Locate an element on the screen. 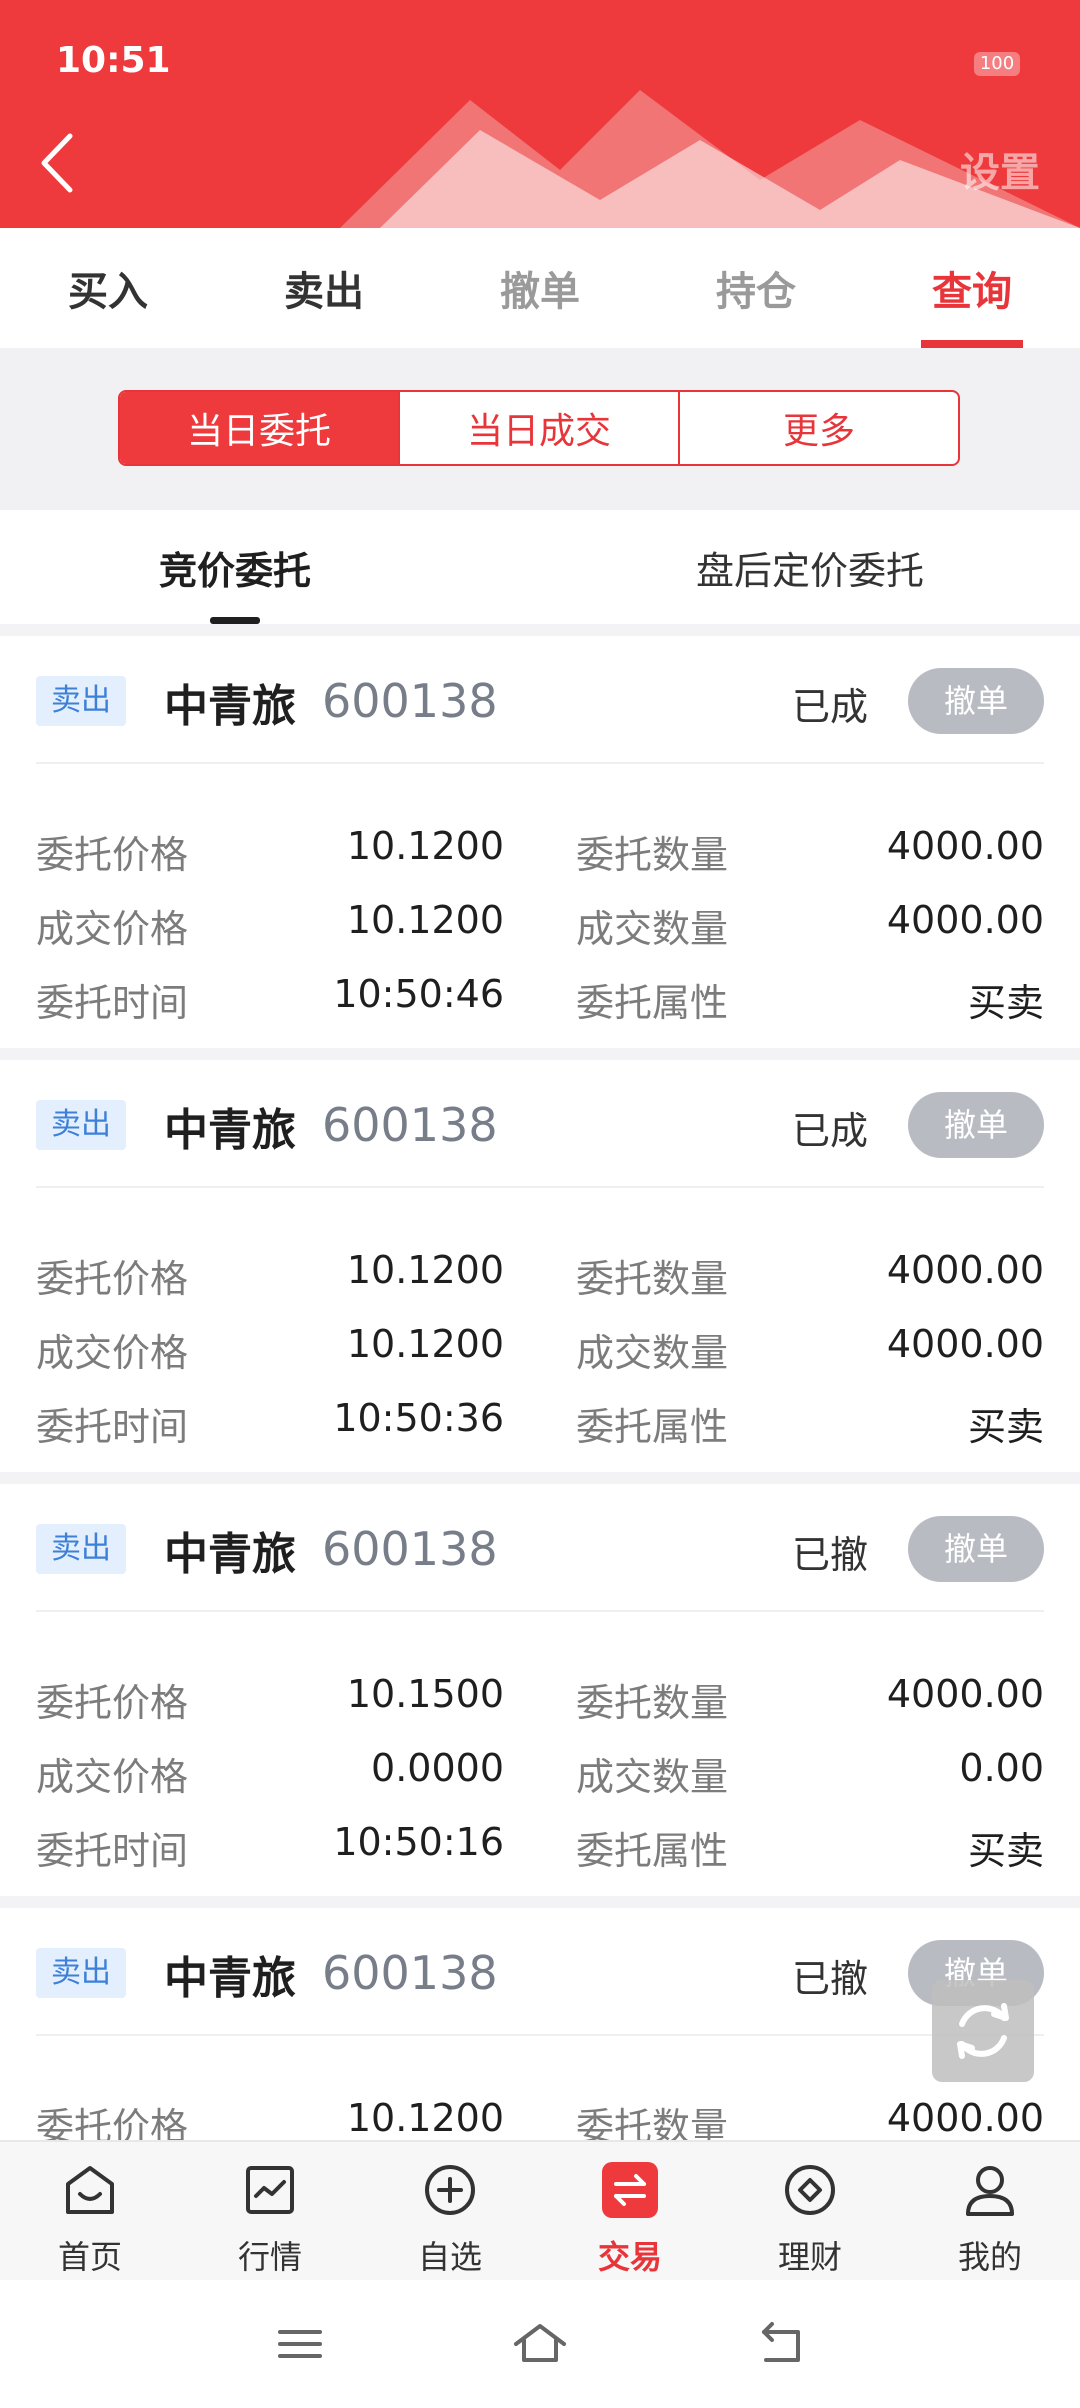  tab-query: 查询 is located at coordinates (972, 288).